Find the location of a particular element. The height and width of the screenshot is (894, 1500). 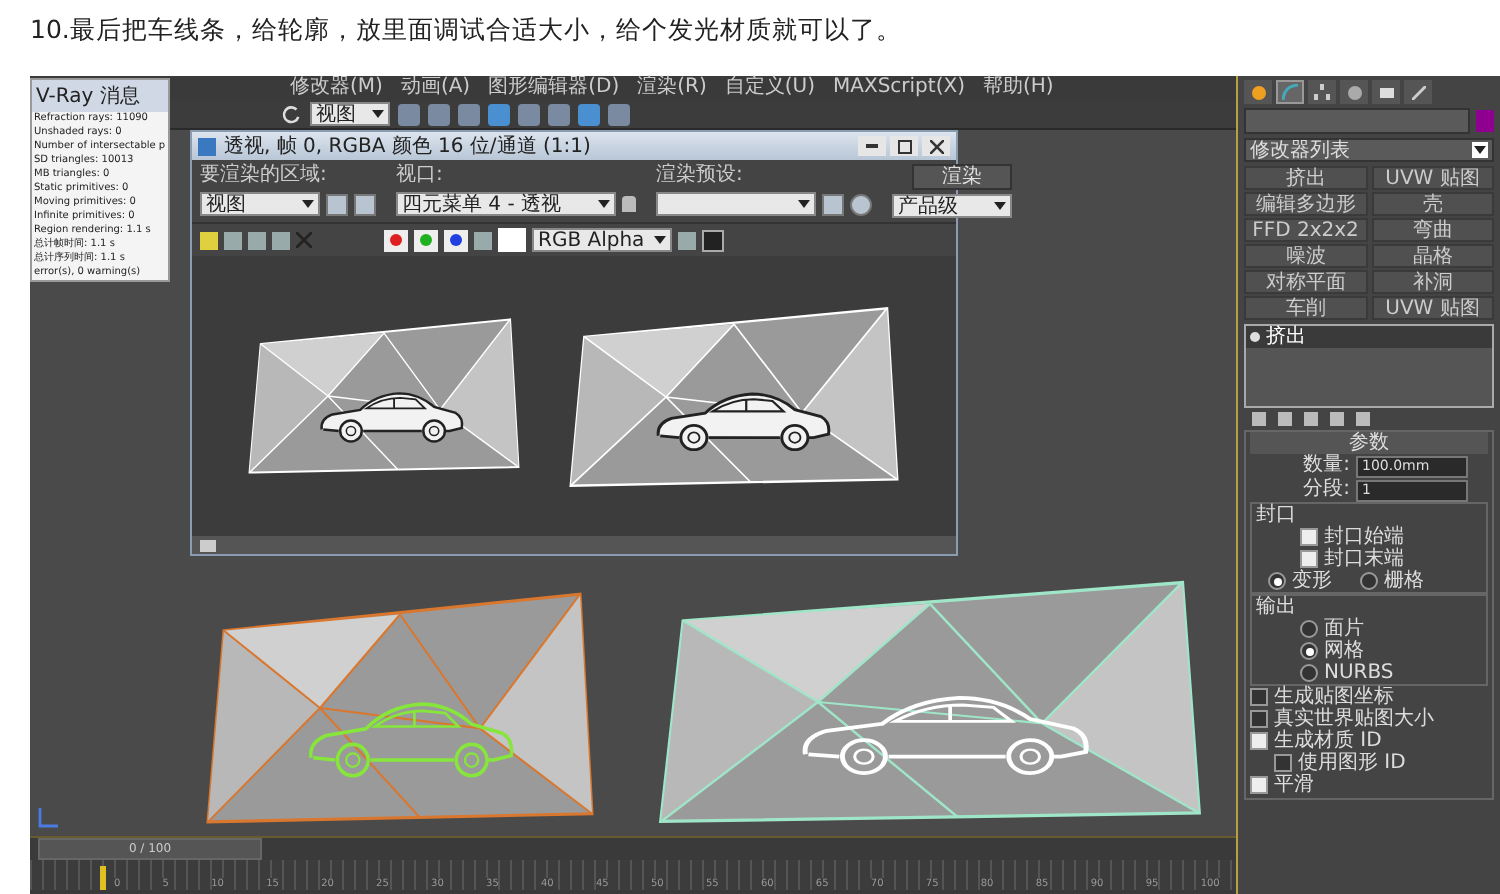

hierarchy-tab is located at coordinates (1322, 92).